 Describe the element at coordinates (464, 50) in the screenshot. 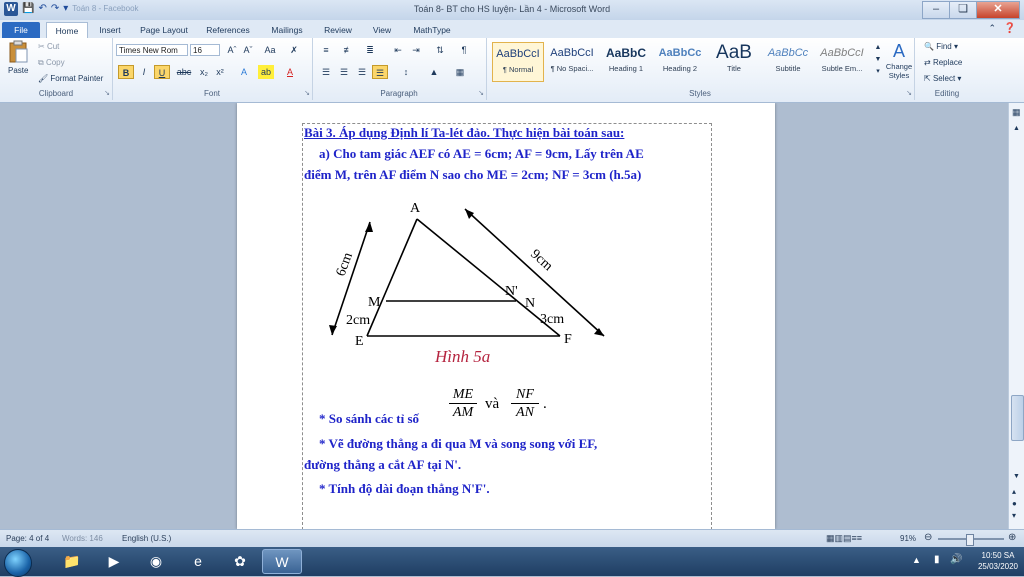

I see `show-formatting-icon: ¶` at that location.